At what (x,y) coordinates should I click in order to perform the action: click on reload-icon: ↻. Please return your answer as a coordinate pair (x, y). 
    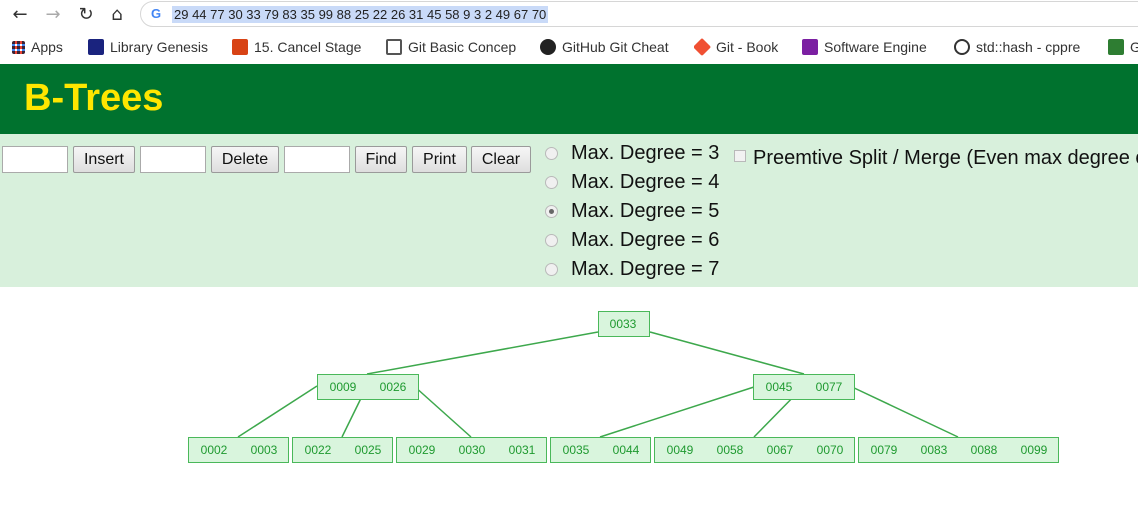
    Looking at the image, I should click on (86, 14).